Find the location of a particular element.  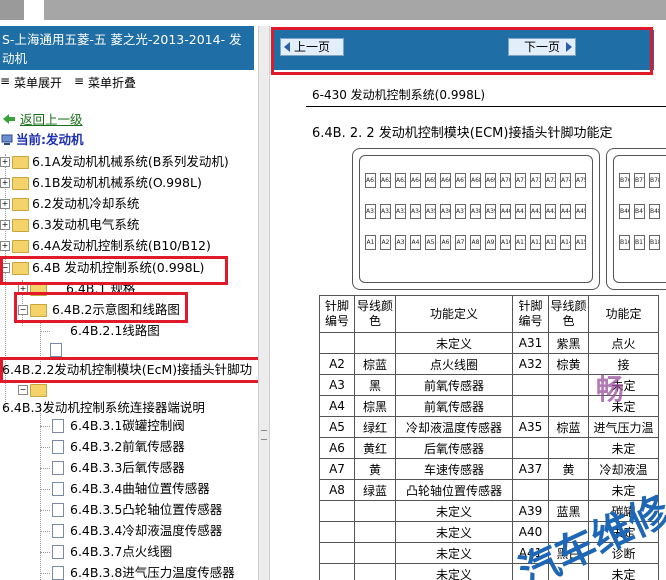

col-header: 功能定义 is located at coordinates (454, 314).